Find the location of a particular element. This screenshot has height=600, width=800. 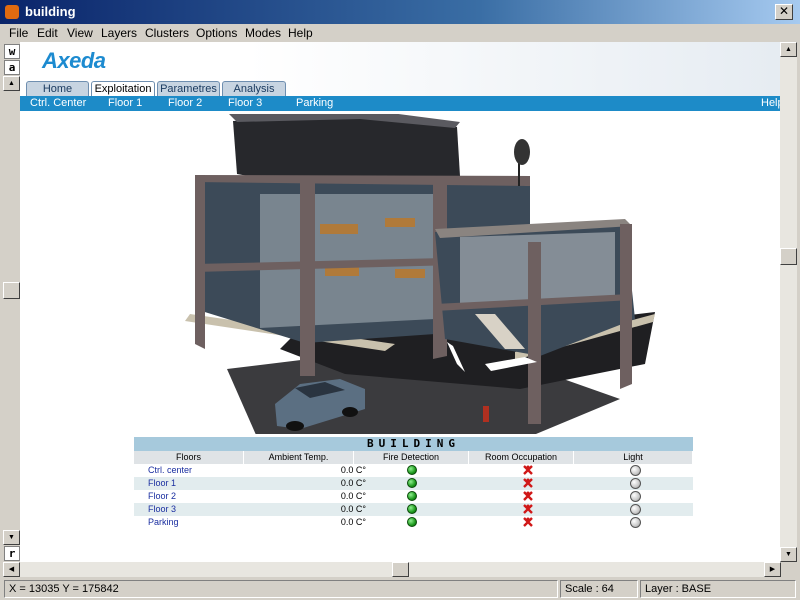

window-title: building is located at coordinates (50, 11).